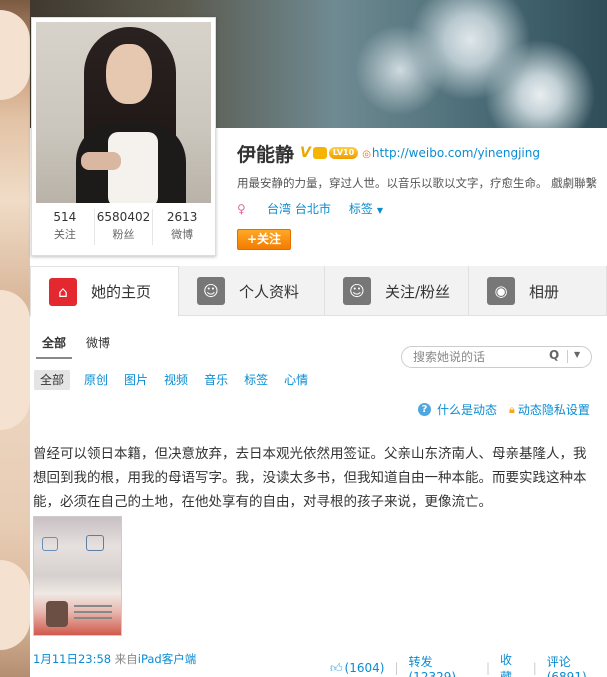  Describe the element at coordinates (504, 409) in the screenshot. I see `feed-help: ? 什么是动态 🔒︎ 动态隐私设置` at that location.